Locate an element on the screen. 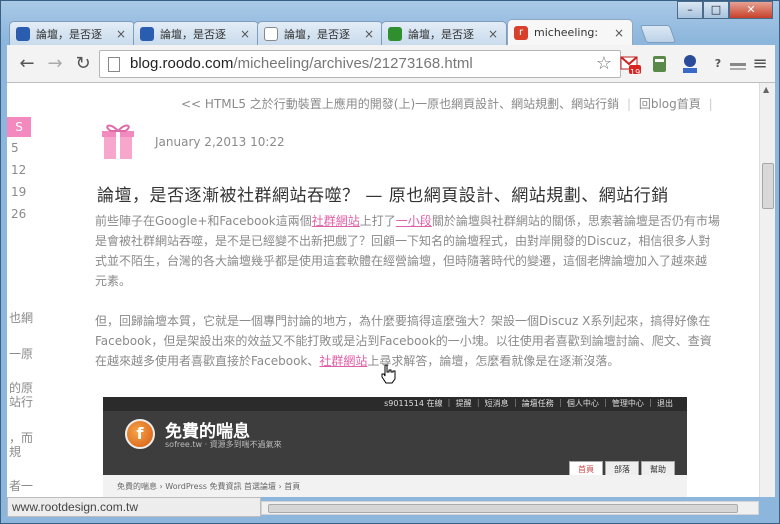 The image size is (780, 524). status-bar: www.rootdesign.com.tw is located at coordinates (134, 507).